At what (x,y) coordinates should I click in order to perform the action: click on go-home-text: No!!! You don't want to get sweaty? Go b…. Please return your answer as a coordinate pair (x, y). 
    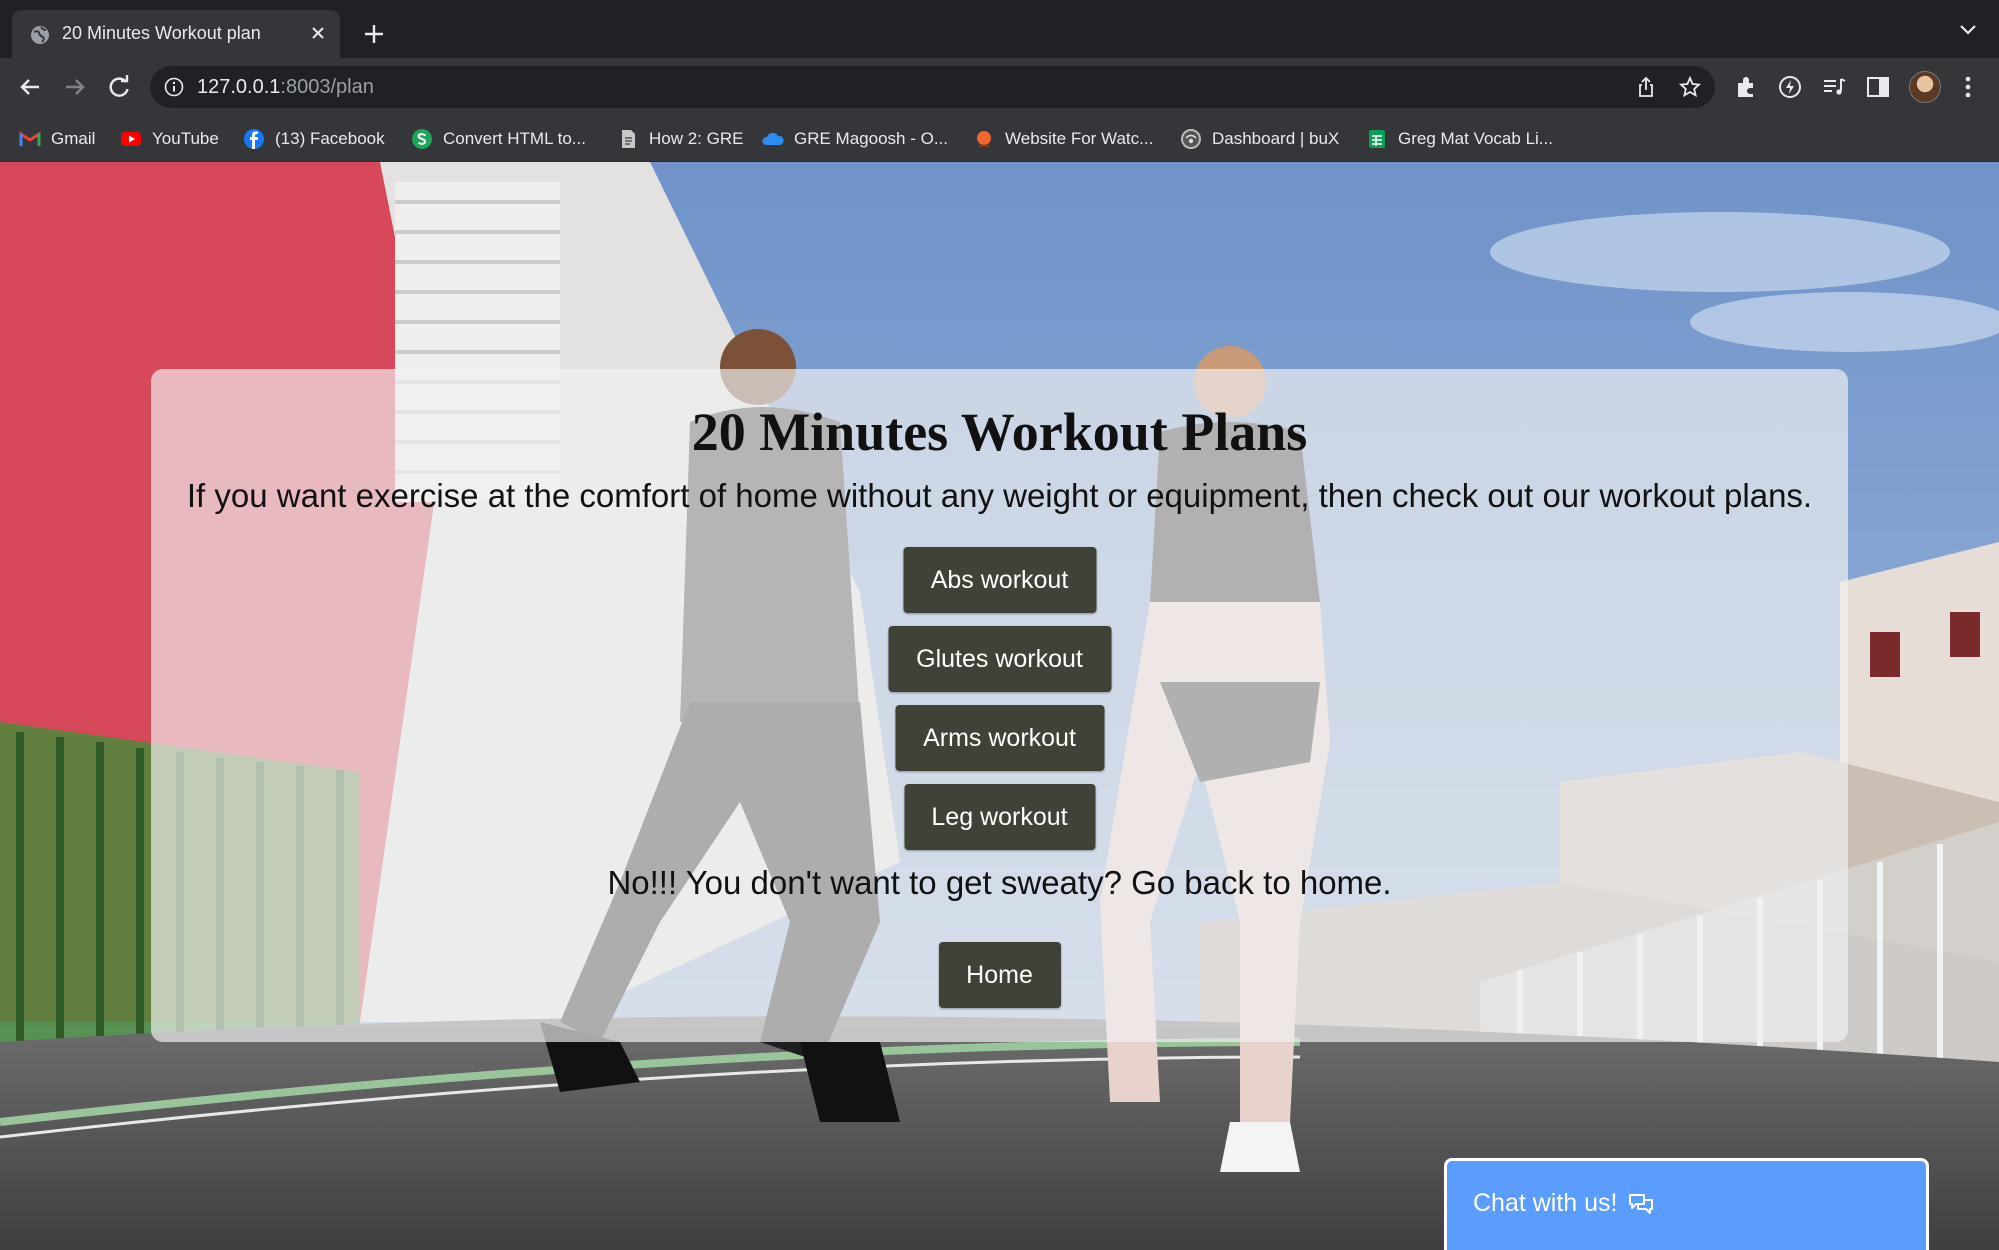
    Looking at the image, I should click on (999, 882).